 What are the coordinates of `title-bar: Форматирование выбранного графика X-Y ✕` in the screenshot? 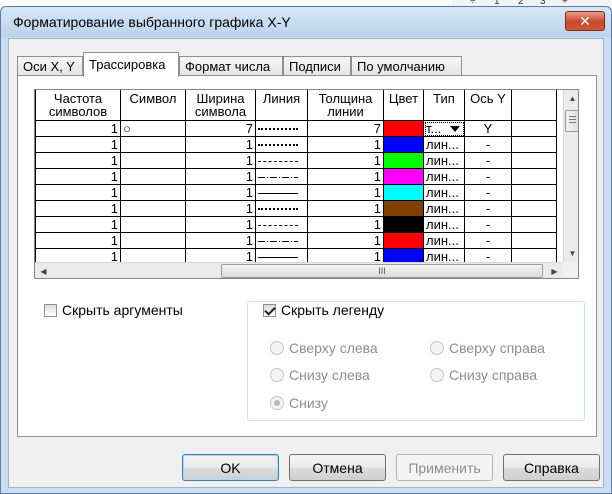 It's located at (306, 22).